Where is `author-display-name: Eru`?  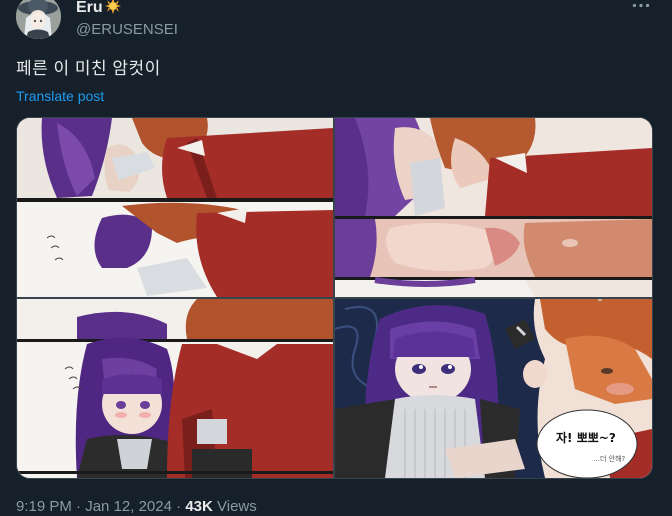 author-display-name: Eru is located at coordinates (99, 8).